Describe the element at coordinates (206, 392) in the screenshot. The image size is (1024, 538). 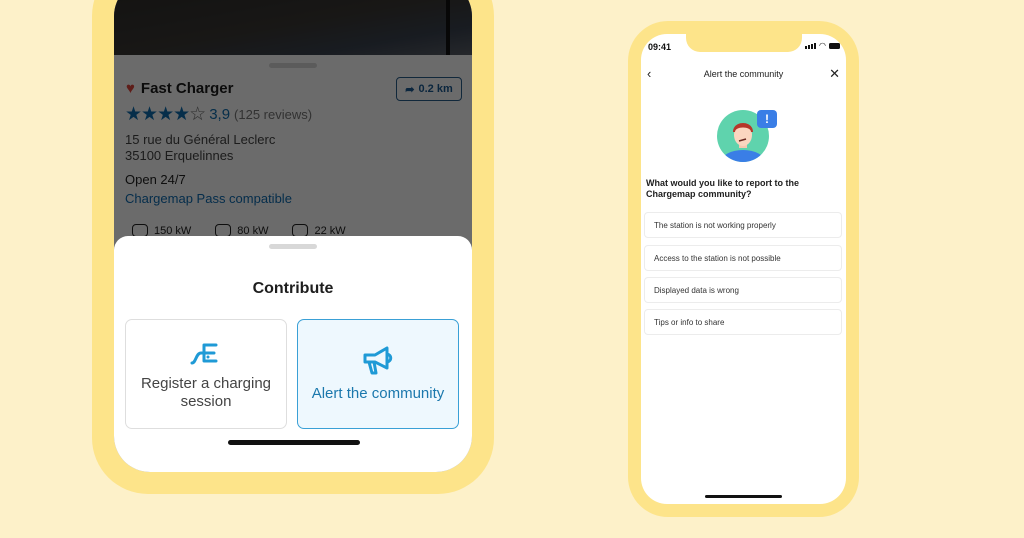
I see `register-session-label: Register a charging session` at that location.